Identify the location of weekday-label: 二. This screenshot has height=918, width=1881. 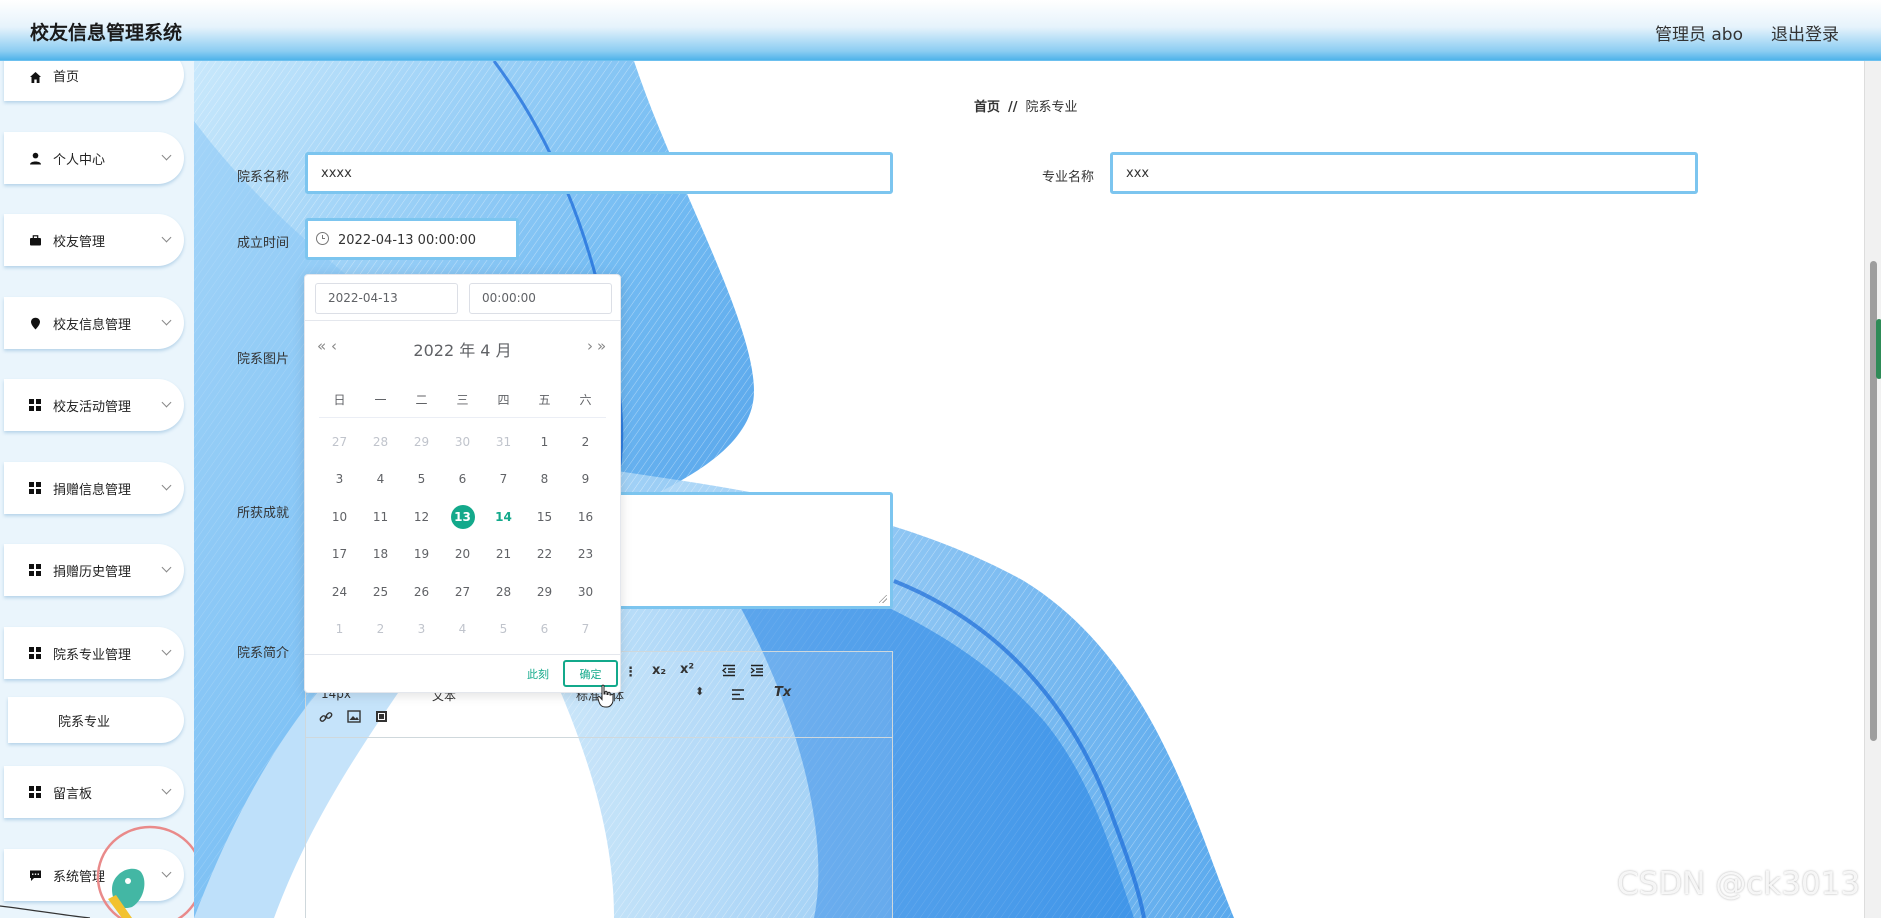
(421, 400).